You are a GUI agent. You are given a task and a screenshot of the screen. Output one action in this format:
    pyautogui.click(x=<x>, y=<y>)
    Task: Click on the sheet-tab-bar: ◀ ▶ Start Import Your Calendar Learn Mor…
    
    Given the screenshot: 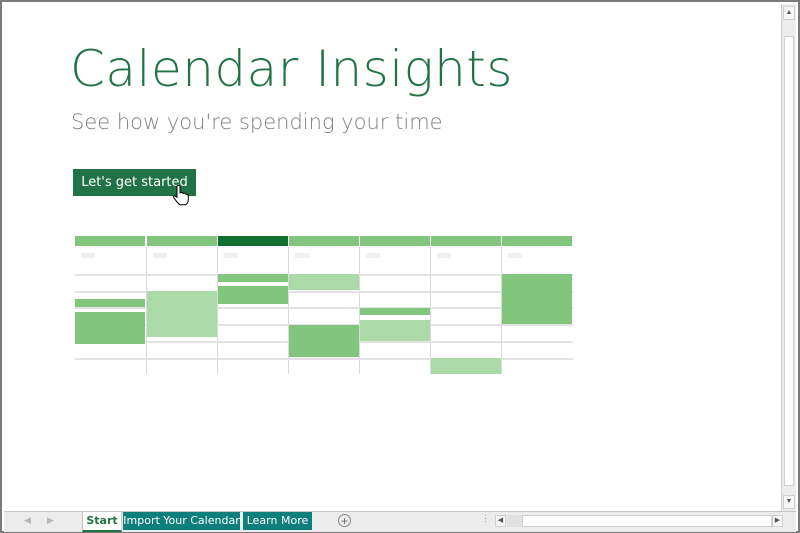 What is the action you would take?
    pyautogui.click(x=400, y=521)
    